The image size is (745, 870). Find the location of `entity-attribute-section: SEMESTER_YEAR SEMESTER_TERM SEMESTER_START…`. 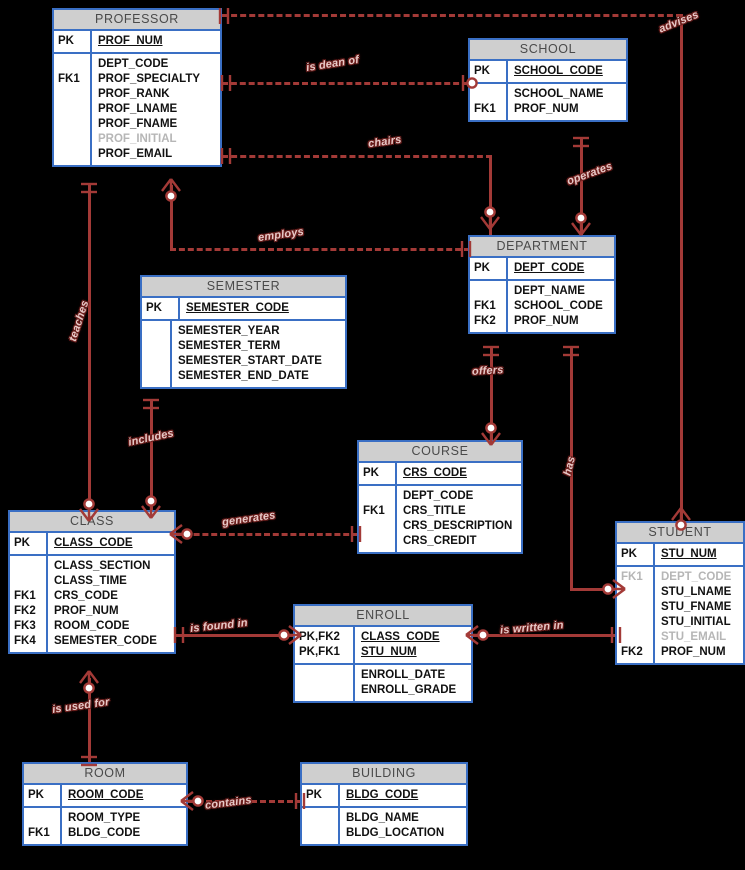

entity-attribute-section: SEMESTER_YEAR SEMESTER_TERM SEMESTER_START… is located at coordinates (243, 354).